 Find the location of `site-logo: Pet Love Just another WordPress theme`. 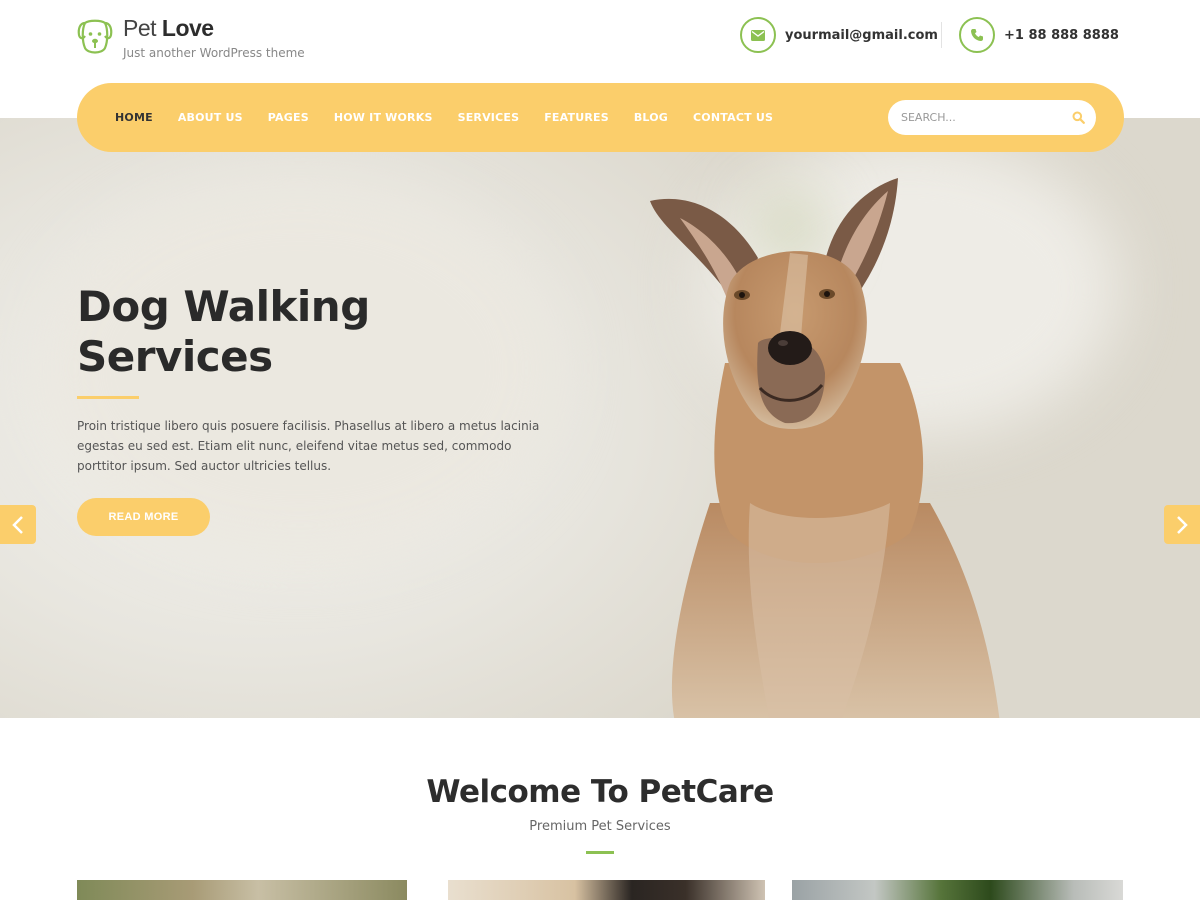

site-logo: Pet Love Just another WordPress theme is located at coordinates (191, 38).